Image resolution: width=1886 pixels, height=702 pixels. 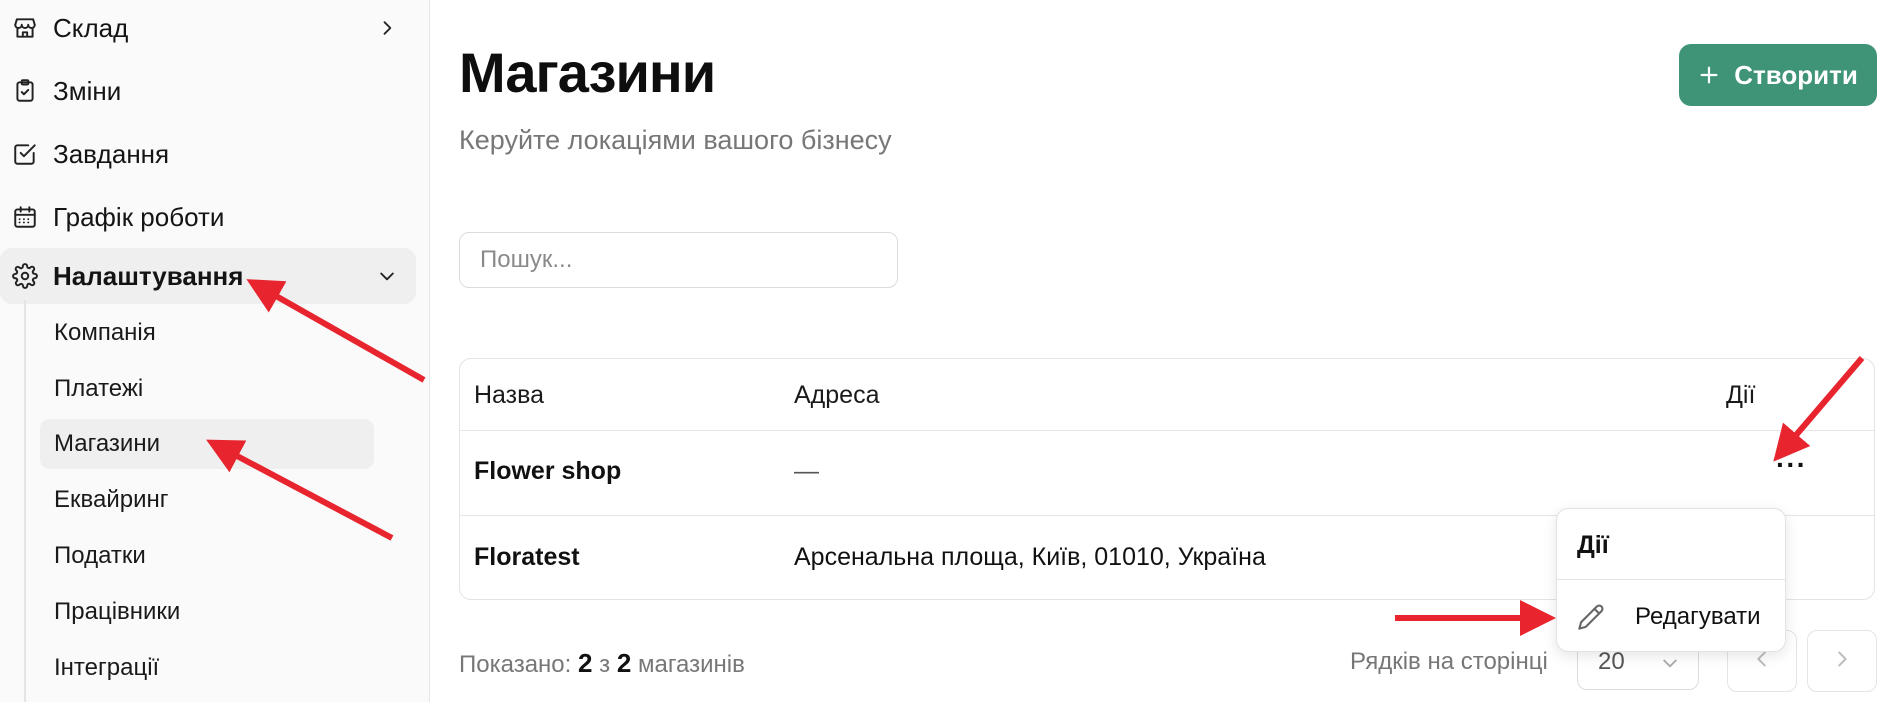 I want to click on store-name: Flower shop, so click(x=548, y=471).